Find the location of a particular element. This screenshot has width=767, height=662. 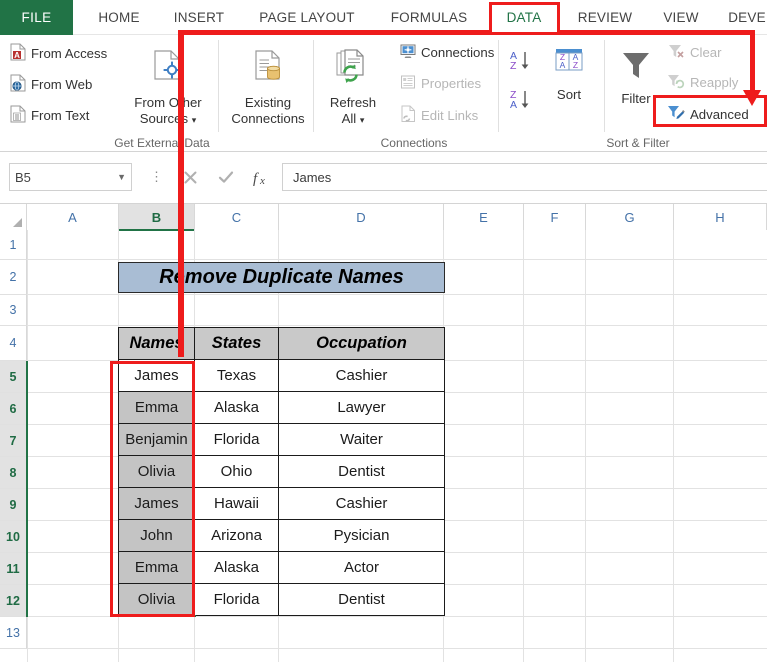

cell-b11-text: Emma is located at coordinates (156, 567).